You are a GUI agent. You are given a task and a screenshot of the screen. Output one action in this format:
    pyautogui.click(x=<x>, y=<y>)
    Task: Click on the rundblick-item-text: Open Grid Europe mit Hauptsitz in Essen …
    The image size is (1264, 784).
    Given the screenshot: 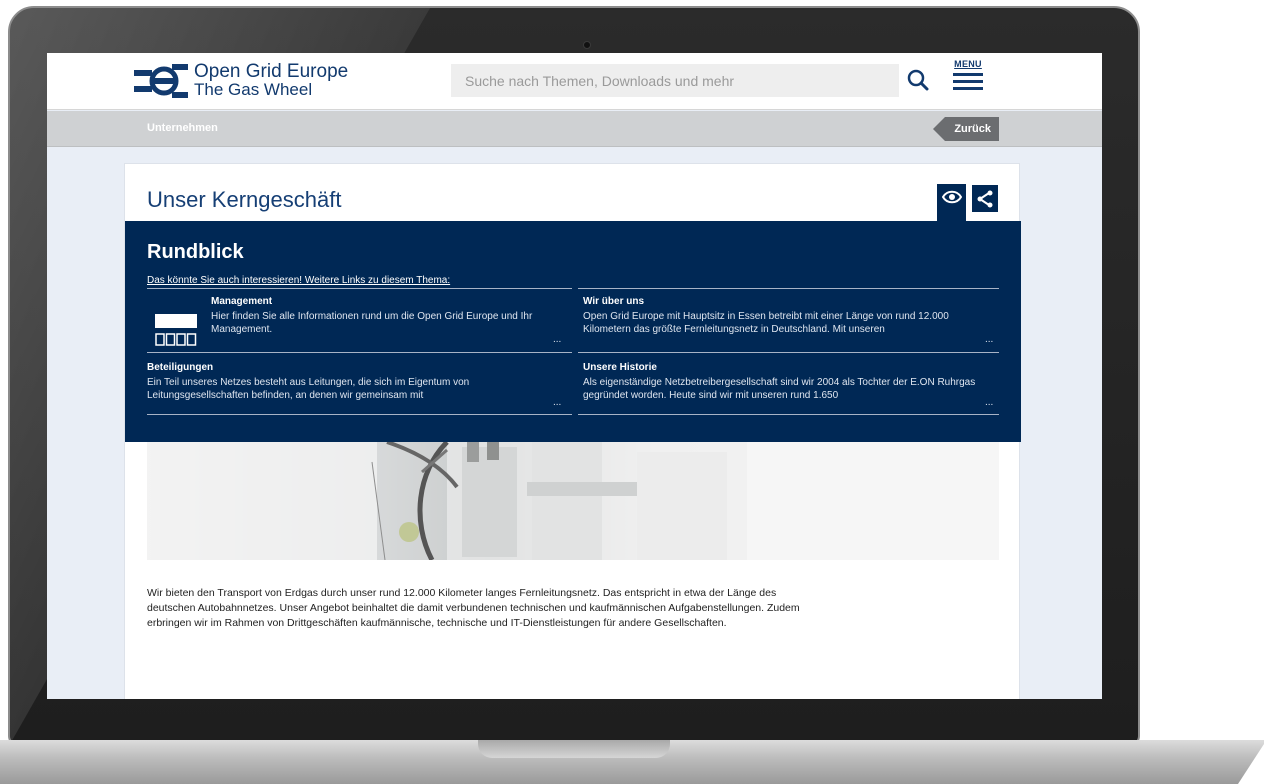 What is the action you would take?
    pyautogui.click(x=766, y=323)
    